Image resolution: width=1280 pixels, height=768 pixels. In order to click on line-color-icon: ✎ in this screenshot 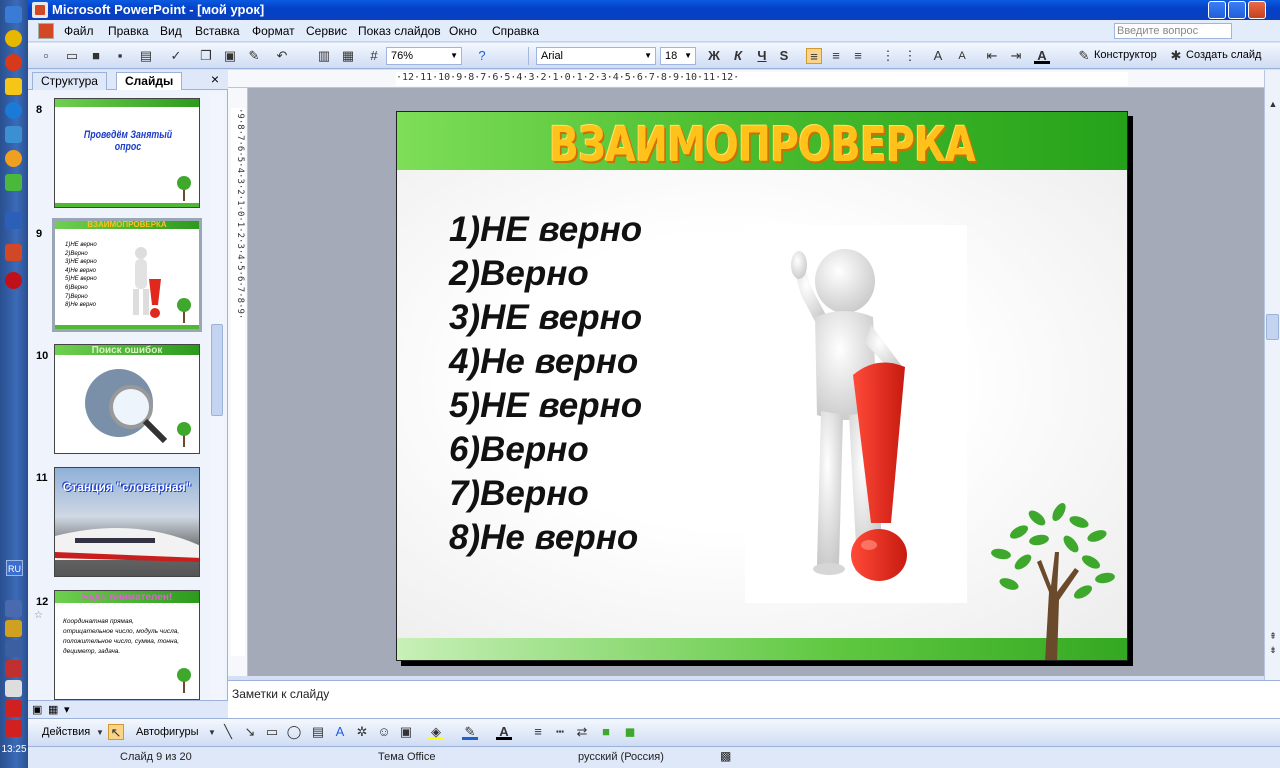, I will do `click(470, 732)`.